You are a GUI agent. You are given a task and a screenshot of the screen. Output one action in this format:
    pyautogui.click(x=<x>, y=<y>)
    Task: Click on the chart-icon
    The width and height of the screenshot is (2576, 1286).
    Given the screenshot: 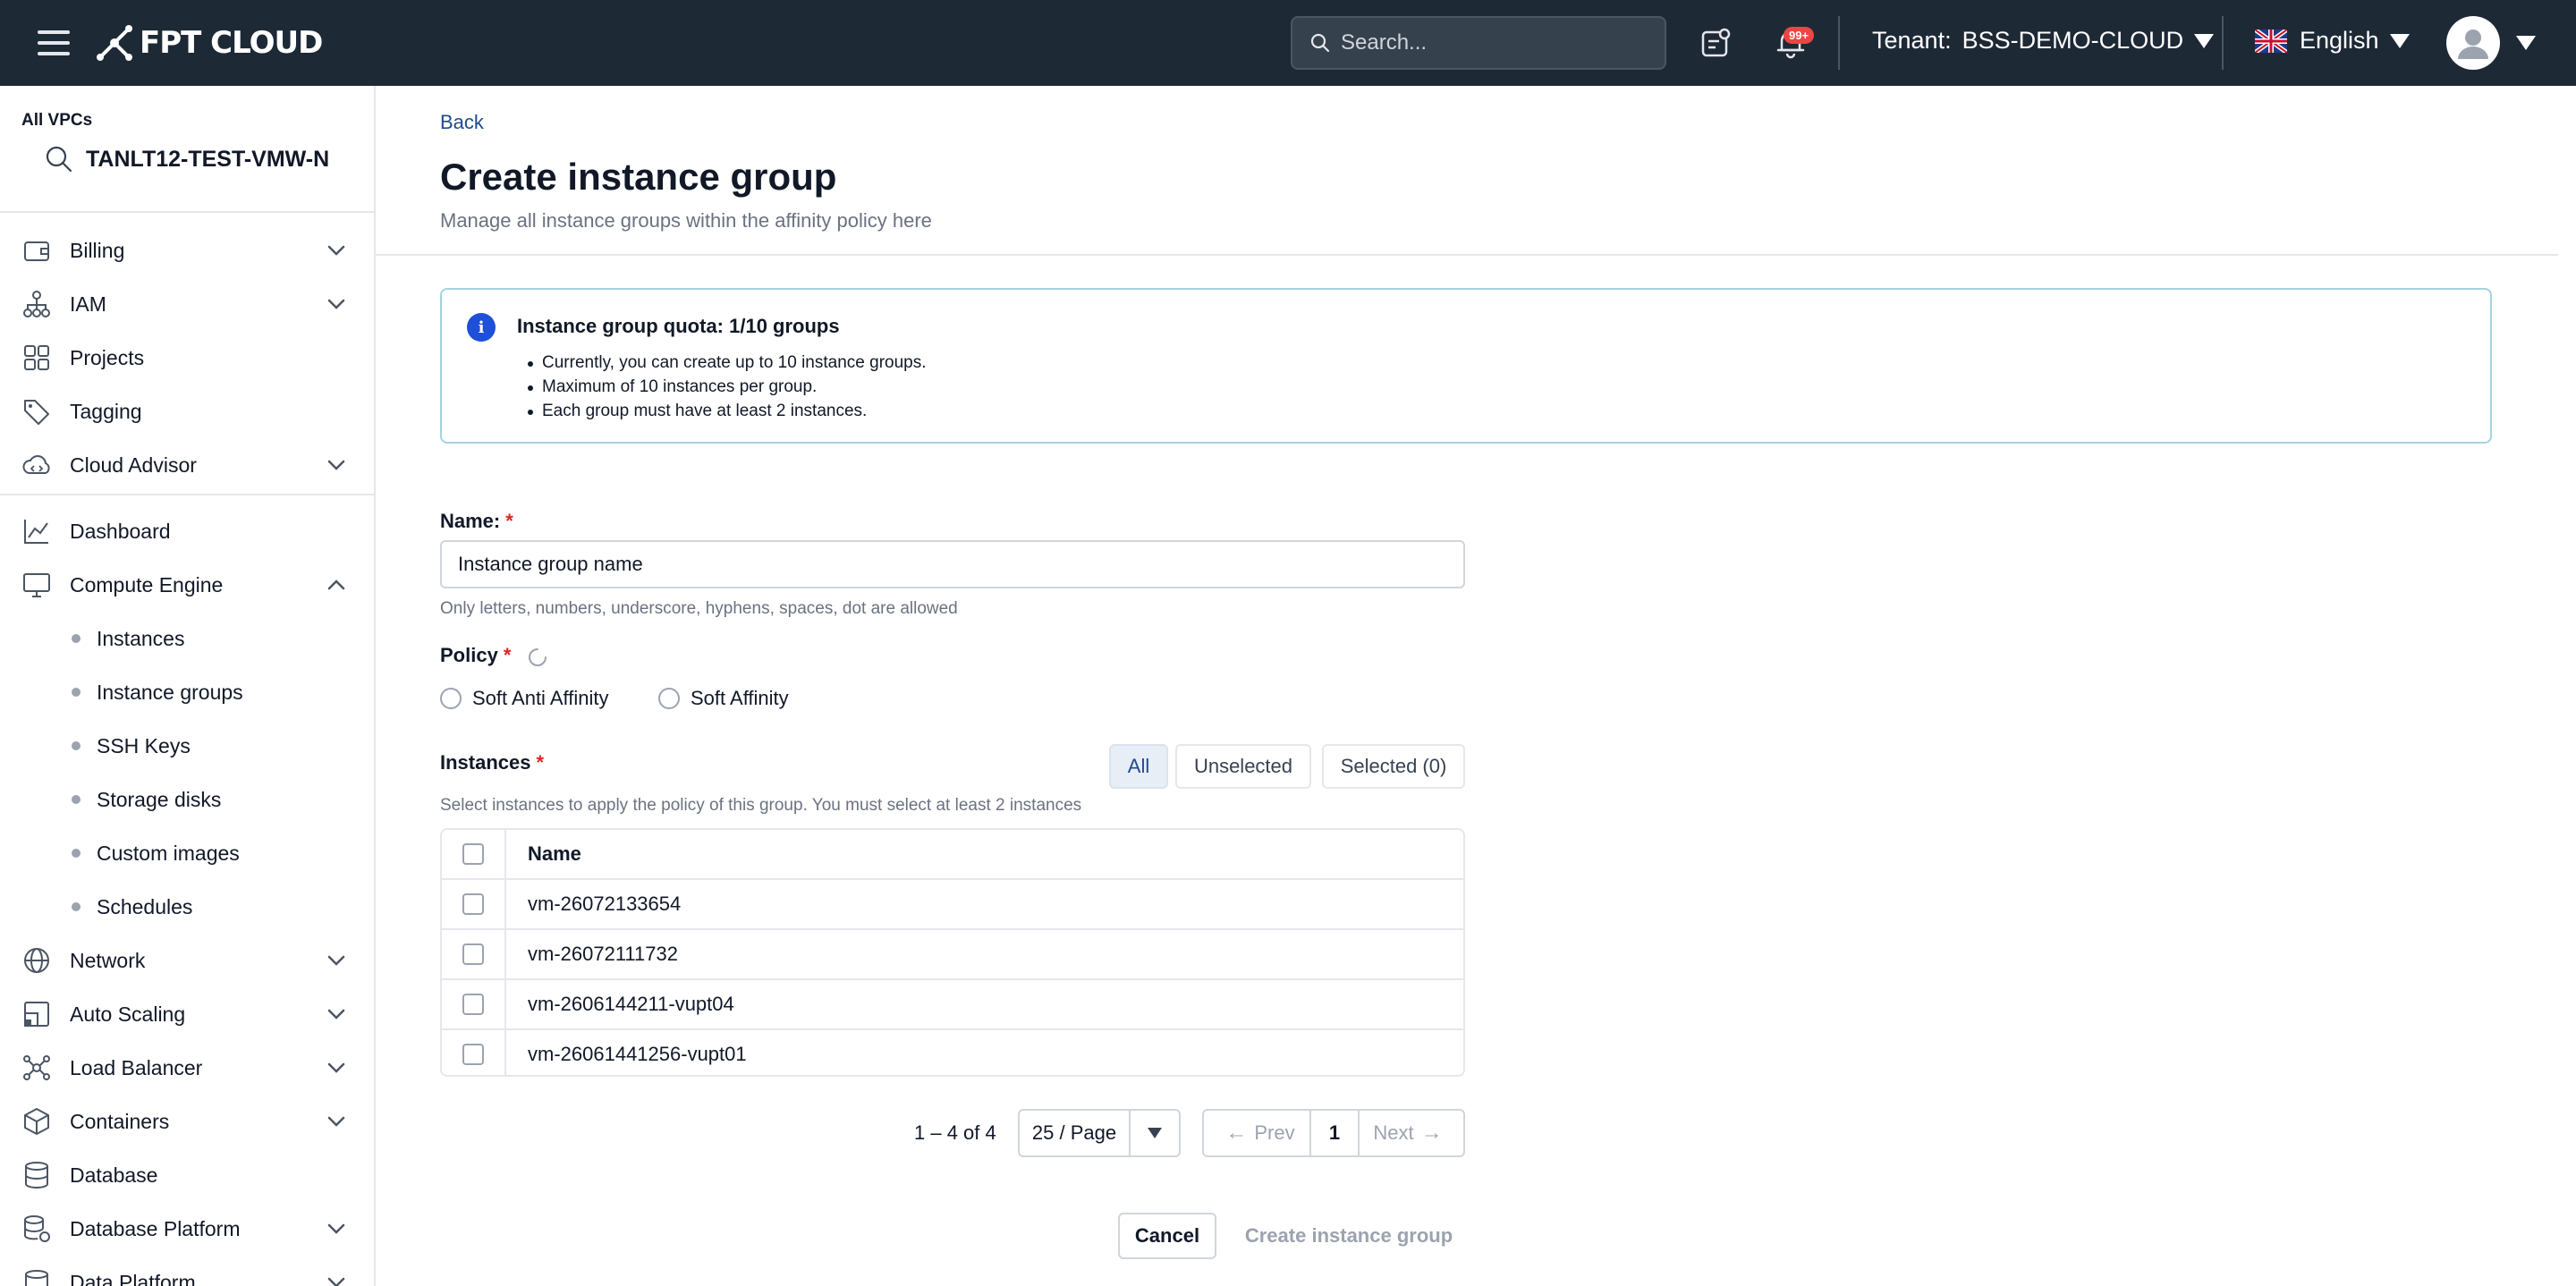 What is the action you would take?
    pyautogui.click(x=36, y=532)
    